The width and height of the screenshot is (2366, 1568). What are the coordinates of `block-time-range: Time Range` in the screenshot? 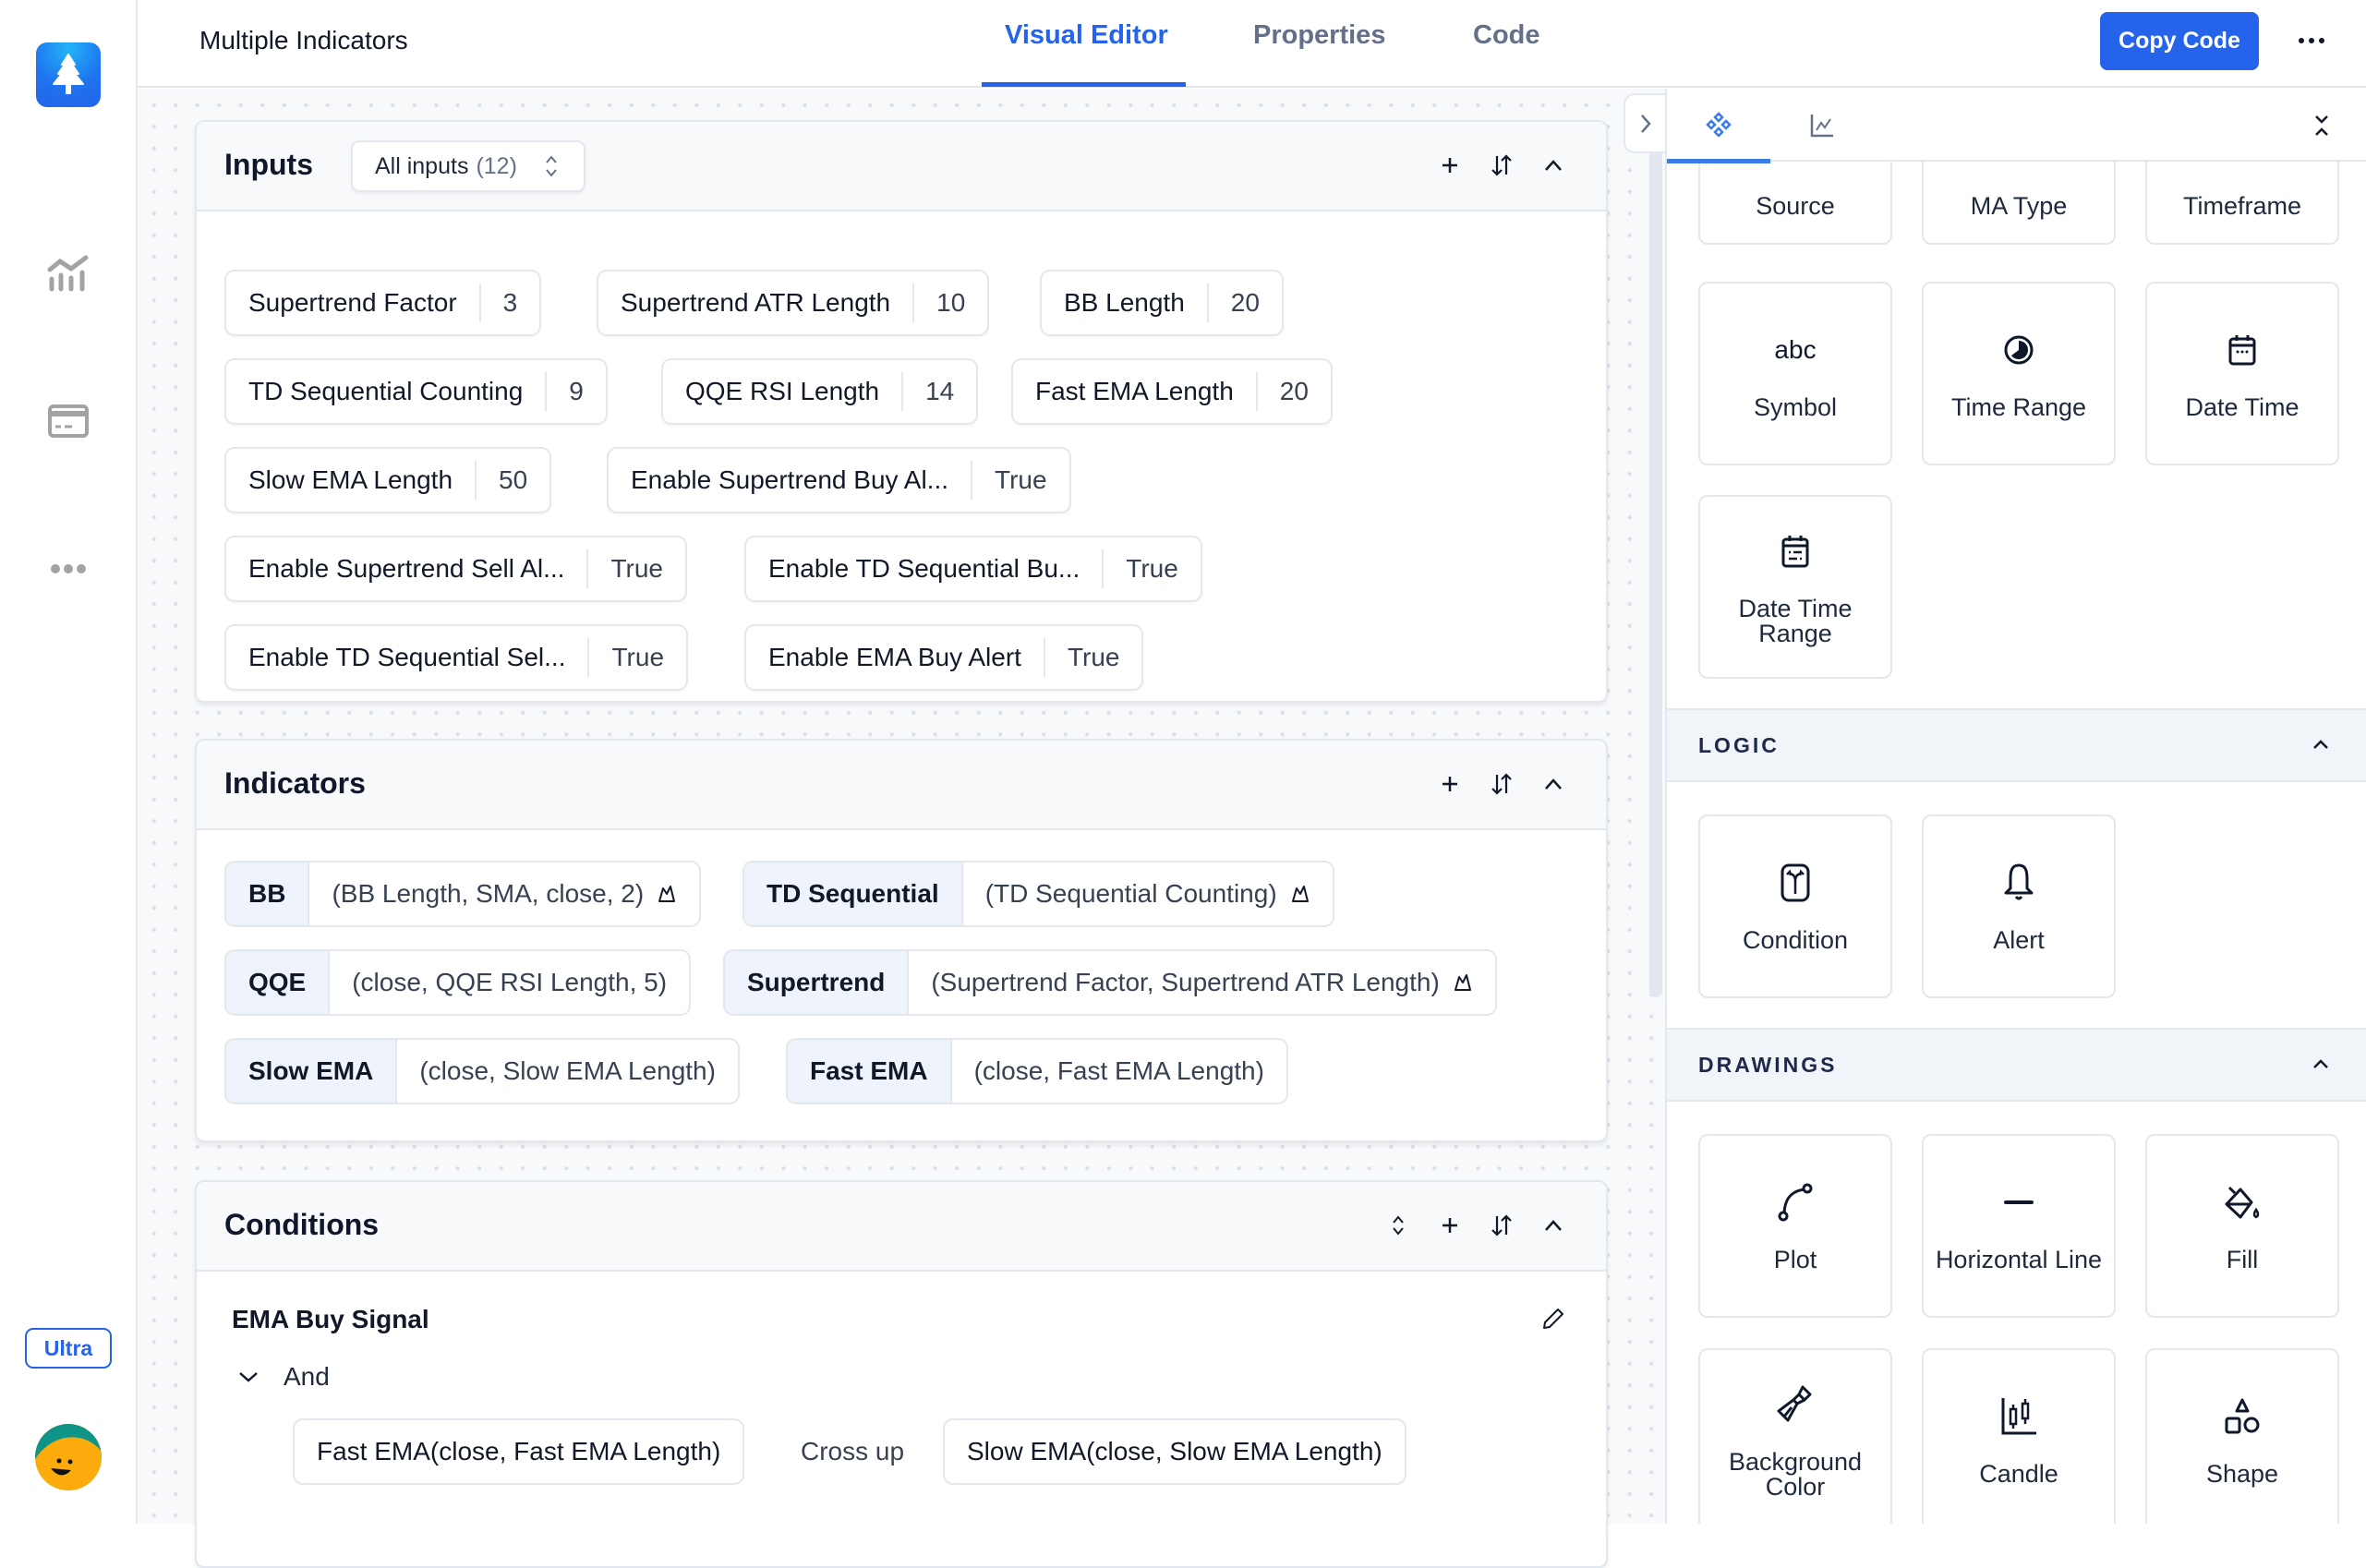 It's located at (2019, 374).